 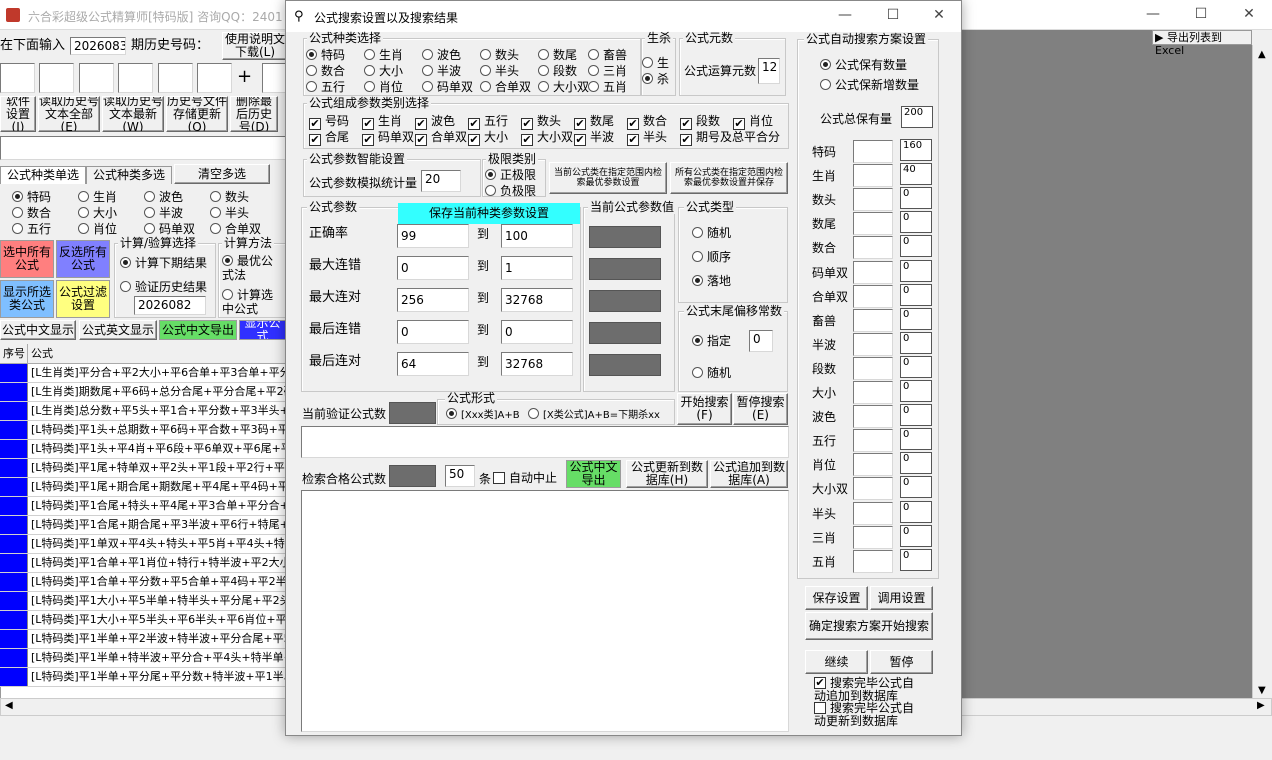 I want to click on plan-item-value: 40, so click(x=916, y=174).